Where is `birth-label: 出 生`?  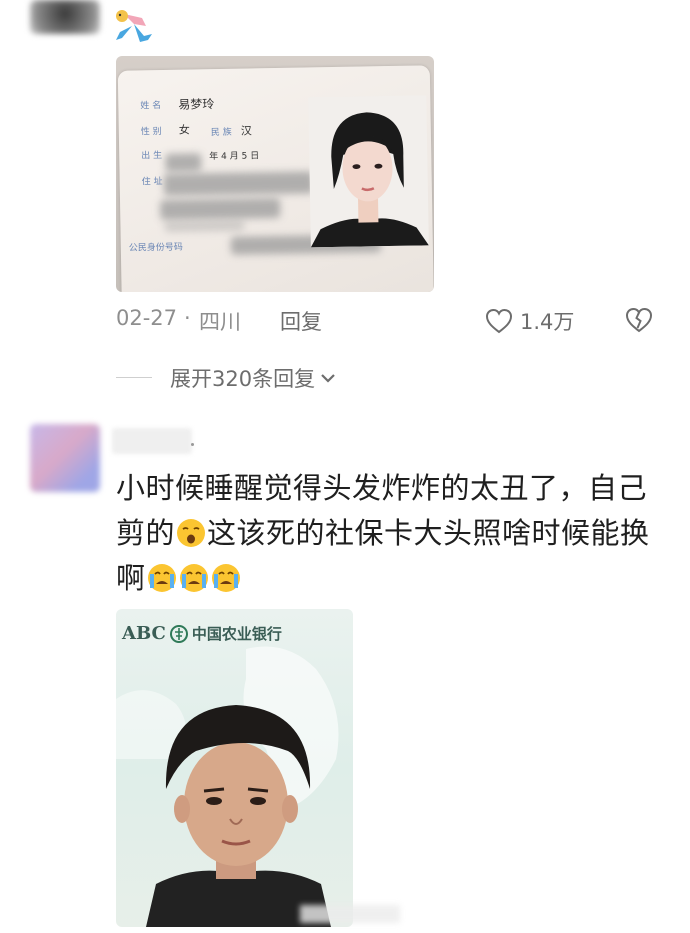
birth-label: 出 生 is located at coordinates (152, 156).